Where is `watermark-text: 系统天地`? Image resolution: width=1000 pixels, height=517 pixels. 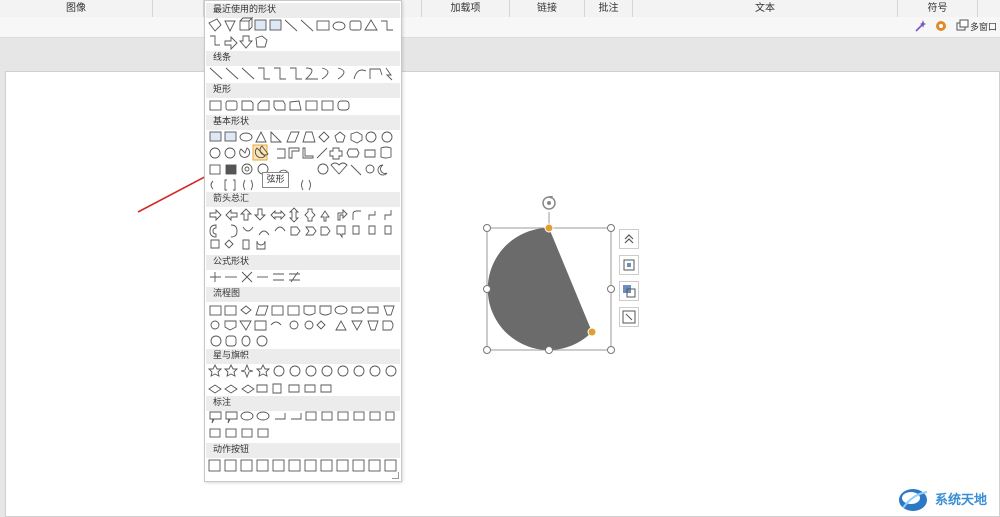
watermark-text: 系统天地 is located at coordinates (961, 500).